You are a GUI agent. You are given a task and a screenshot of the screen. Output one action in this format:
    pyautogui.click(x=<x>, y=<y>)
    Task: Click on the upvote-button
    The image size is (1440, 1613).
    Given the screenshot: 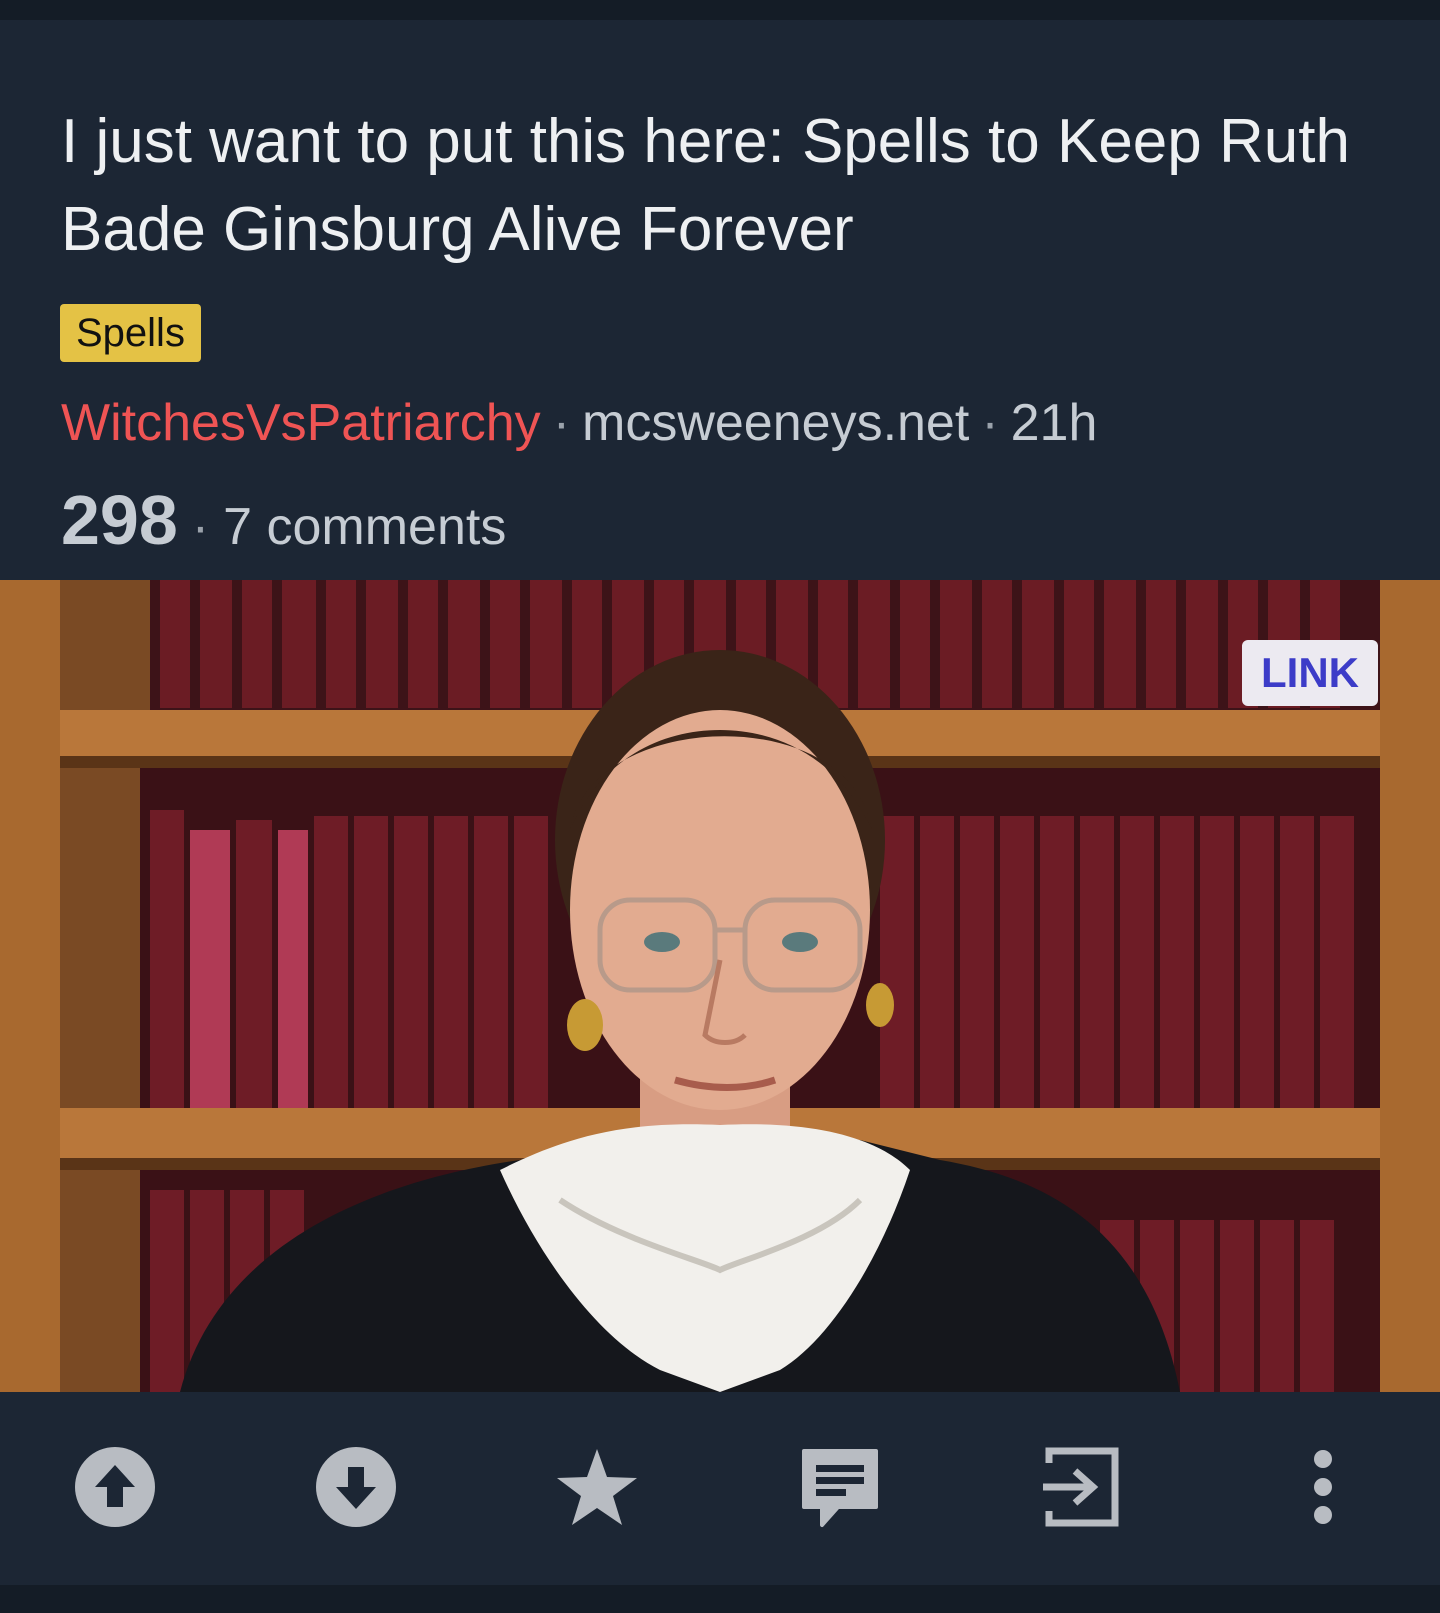 What is the action you would take?
    pyautogui.click(x=115, y=1487)
    